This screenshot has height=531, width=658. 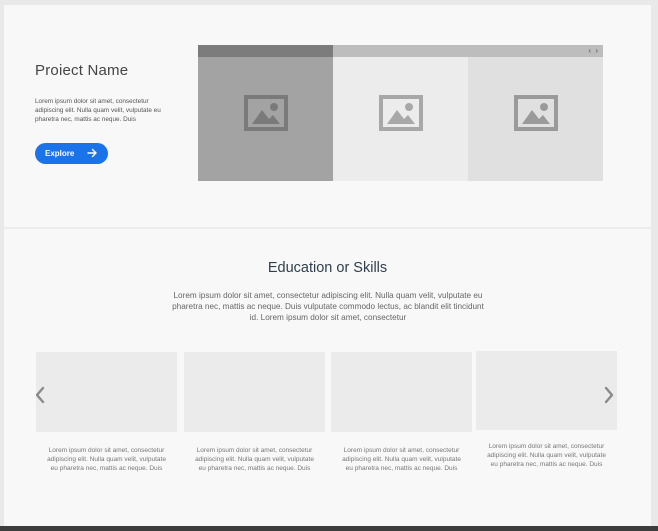 What do you see at coordinates (329, 528) in the screenshot?
I see `footer-bar` at bounding box center [329, 528].